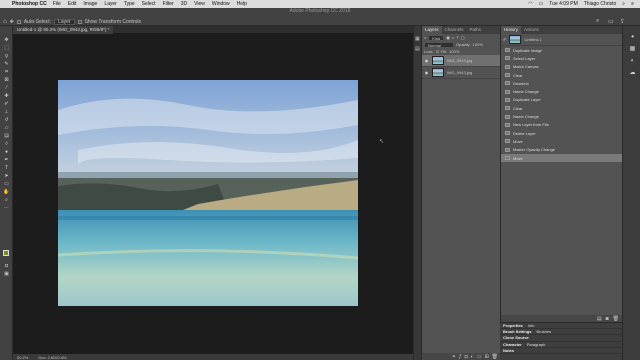 The width and height of the screenshot is (640, 360). I want to click on panel-title: Properties, so click(513, 325).